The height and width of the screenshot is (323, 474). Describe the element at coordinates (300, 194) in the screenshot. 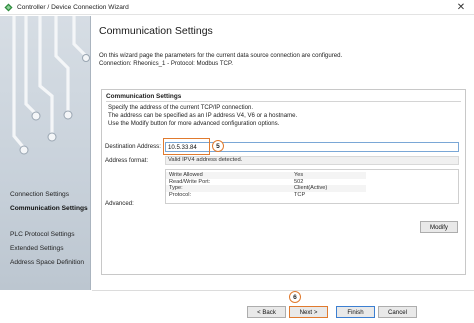

I see `advanced-value: TCP` at that location.